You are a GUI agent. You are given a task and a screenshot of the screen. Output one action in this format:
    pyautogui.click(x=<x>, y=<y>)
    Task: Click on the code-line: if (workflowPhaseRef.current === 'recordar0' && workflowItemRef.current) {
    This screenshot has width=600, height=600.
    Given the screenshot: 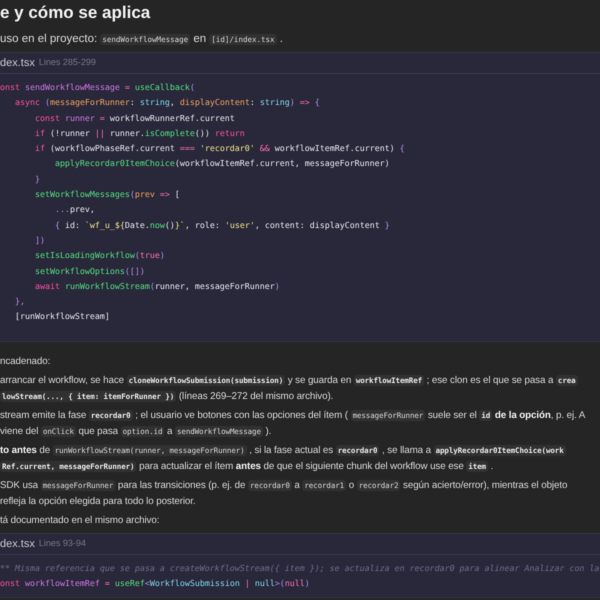 What is the action you would take?
    pyautogui.click(x=220, y=149)
    